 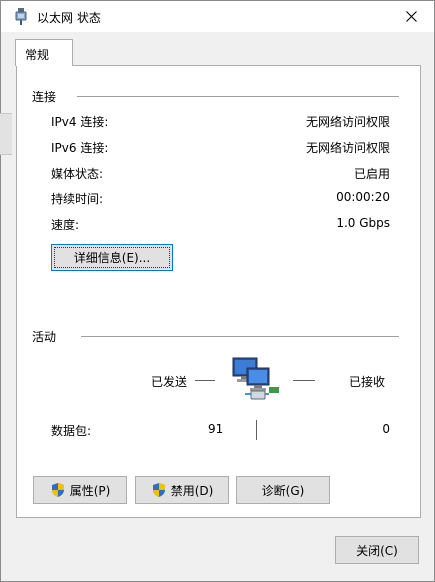 I want to click on background-window-edge, so click(x=6, y=134).